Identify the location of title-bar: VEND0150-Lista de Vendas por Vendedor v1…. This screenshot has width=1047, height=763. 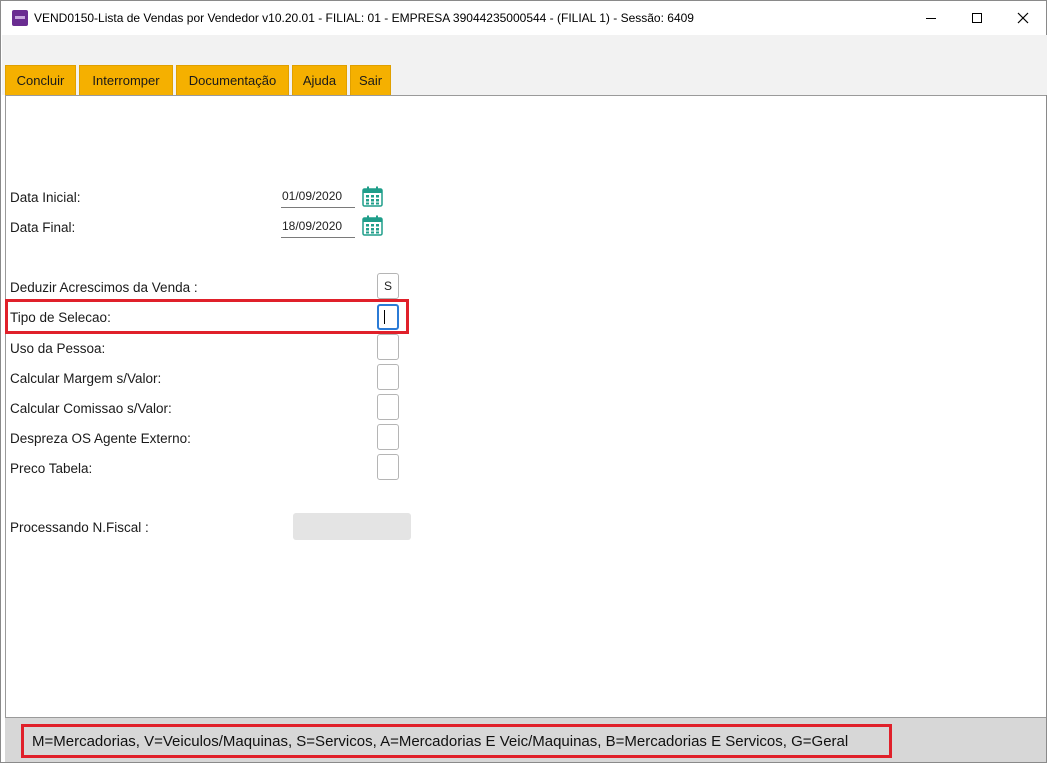
(523, 18).